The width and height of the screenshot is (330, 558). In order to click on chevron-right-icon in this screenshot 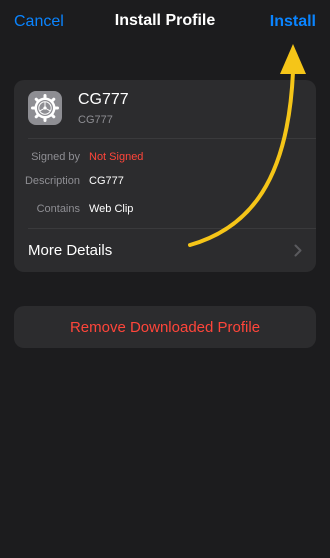, I will do `click(298, 250)`.